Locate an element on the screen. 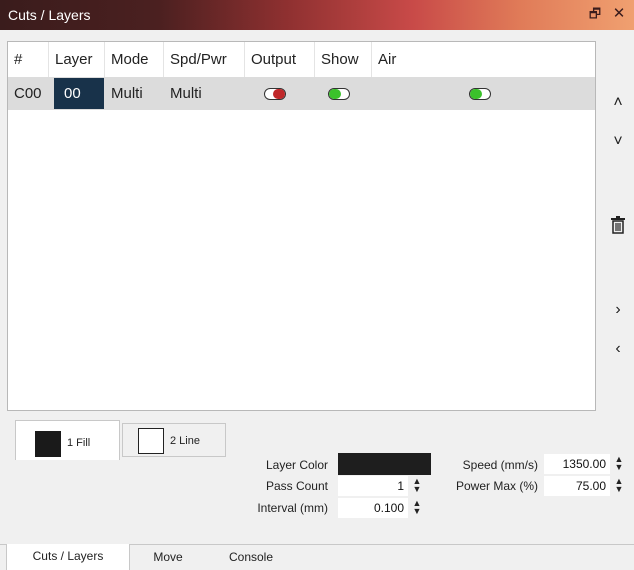 The image size is (634, 570). close-icon: ✕ is located at coordinates (619, 14).